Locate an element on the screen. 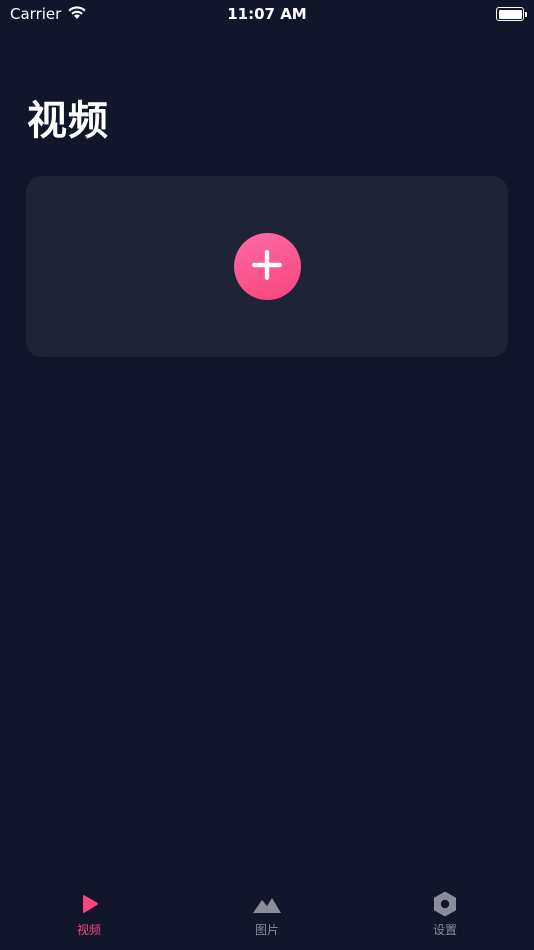 The height and width of the screenshot is (950, 534). add-video-button is located at coordinates (267, 266).